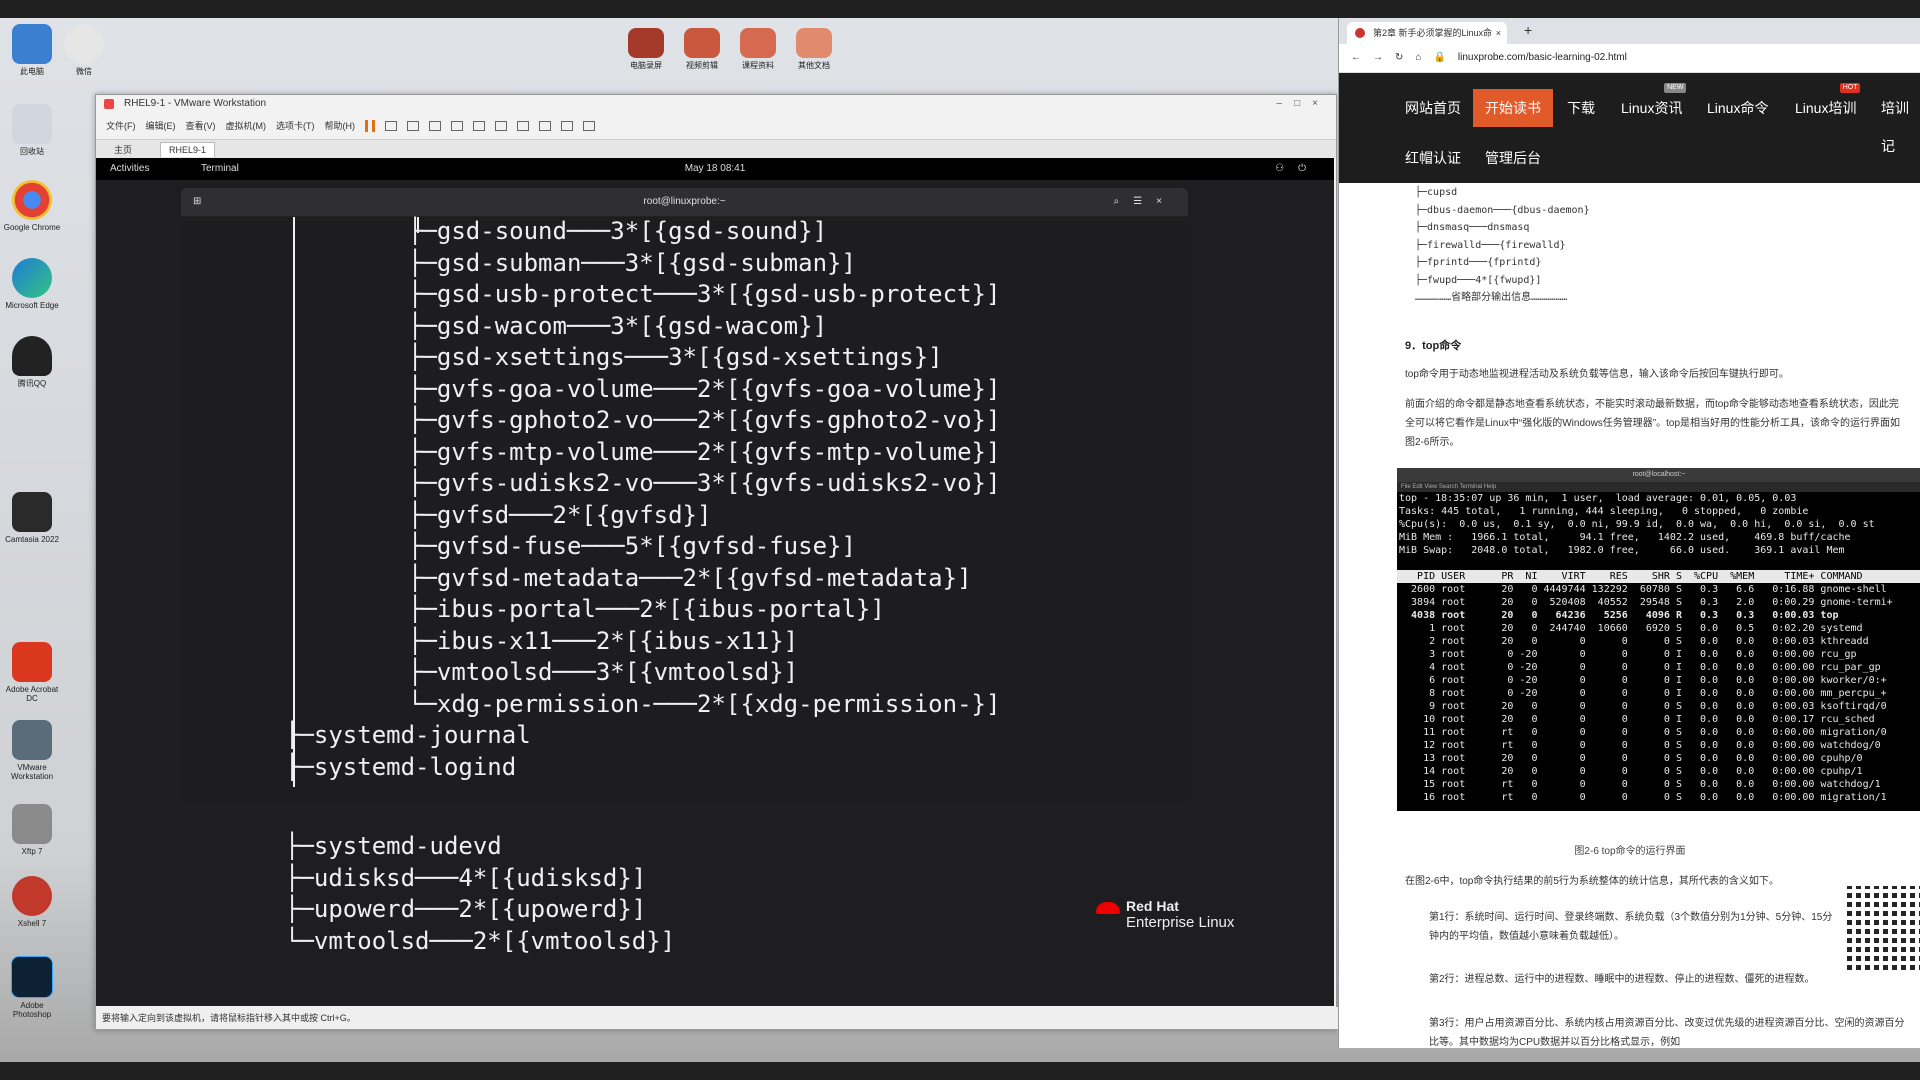  I want to click on lock-icon: 🔒, so click(1439, 57).